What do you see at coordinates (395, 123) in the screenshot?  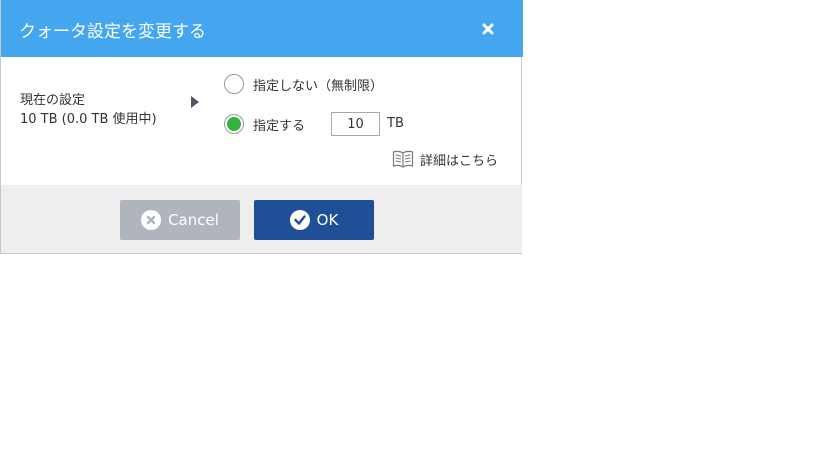 I see `quota-unit-label: TB` at bounding box center [395, 123].